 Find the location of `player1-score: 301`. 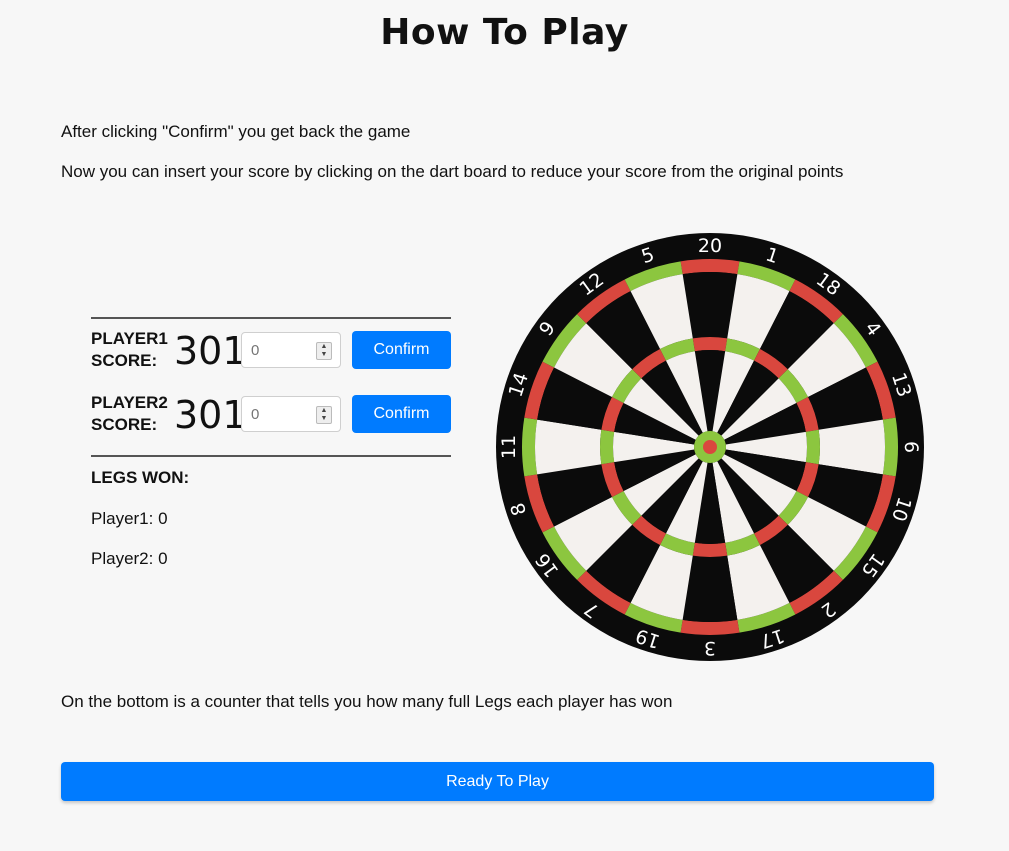

player1-score: 301 is located at coordinates (210, 351).